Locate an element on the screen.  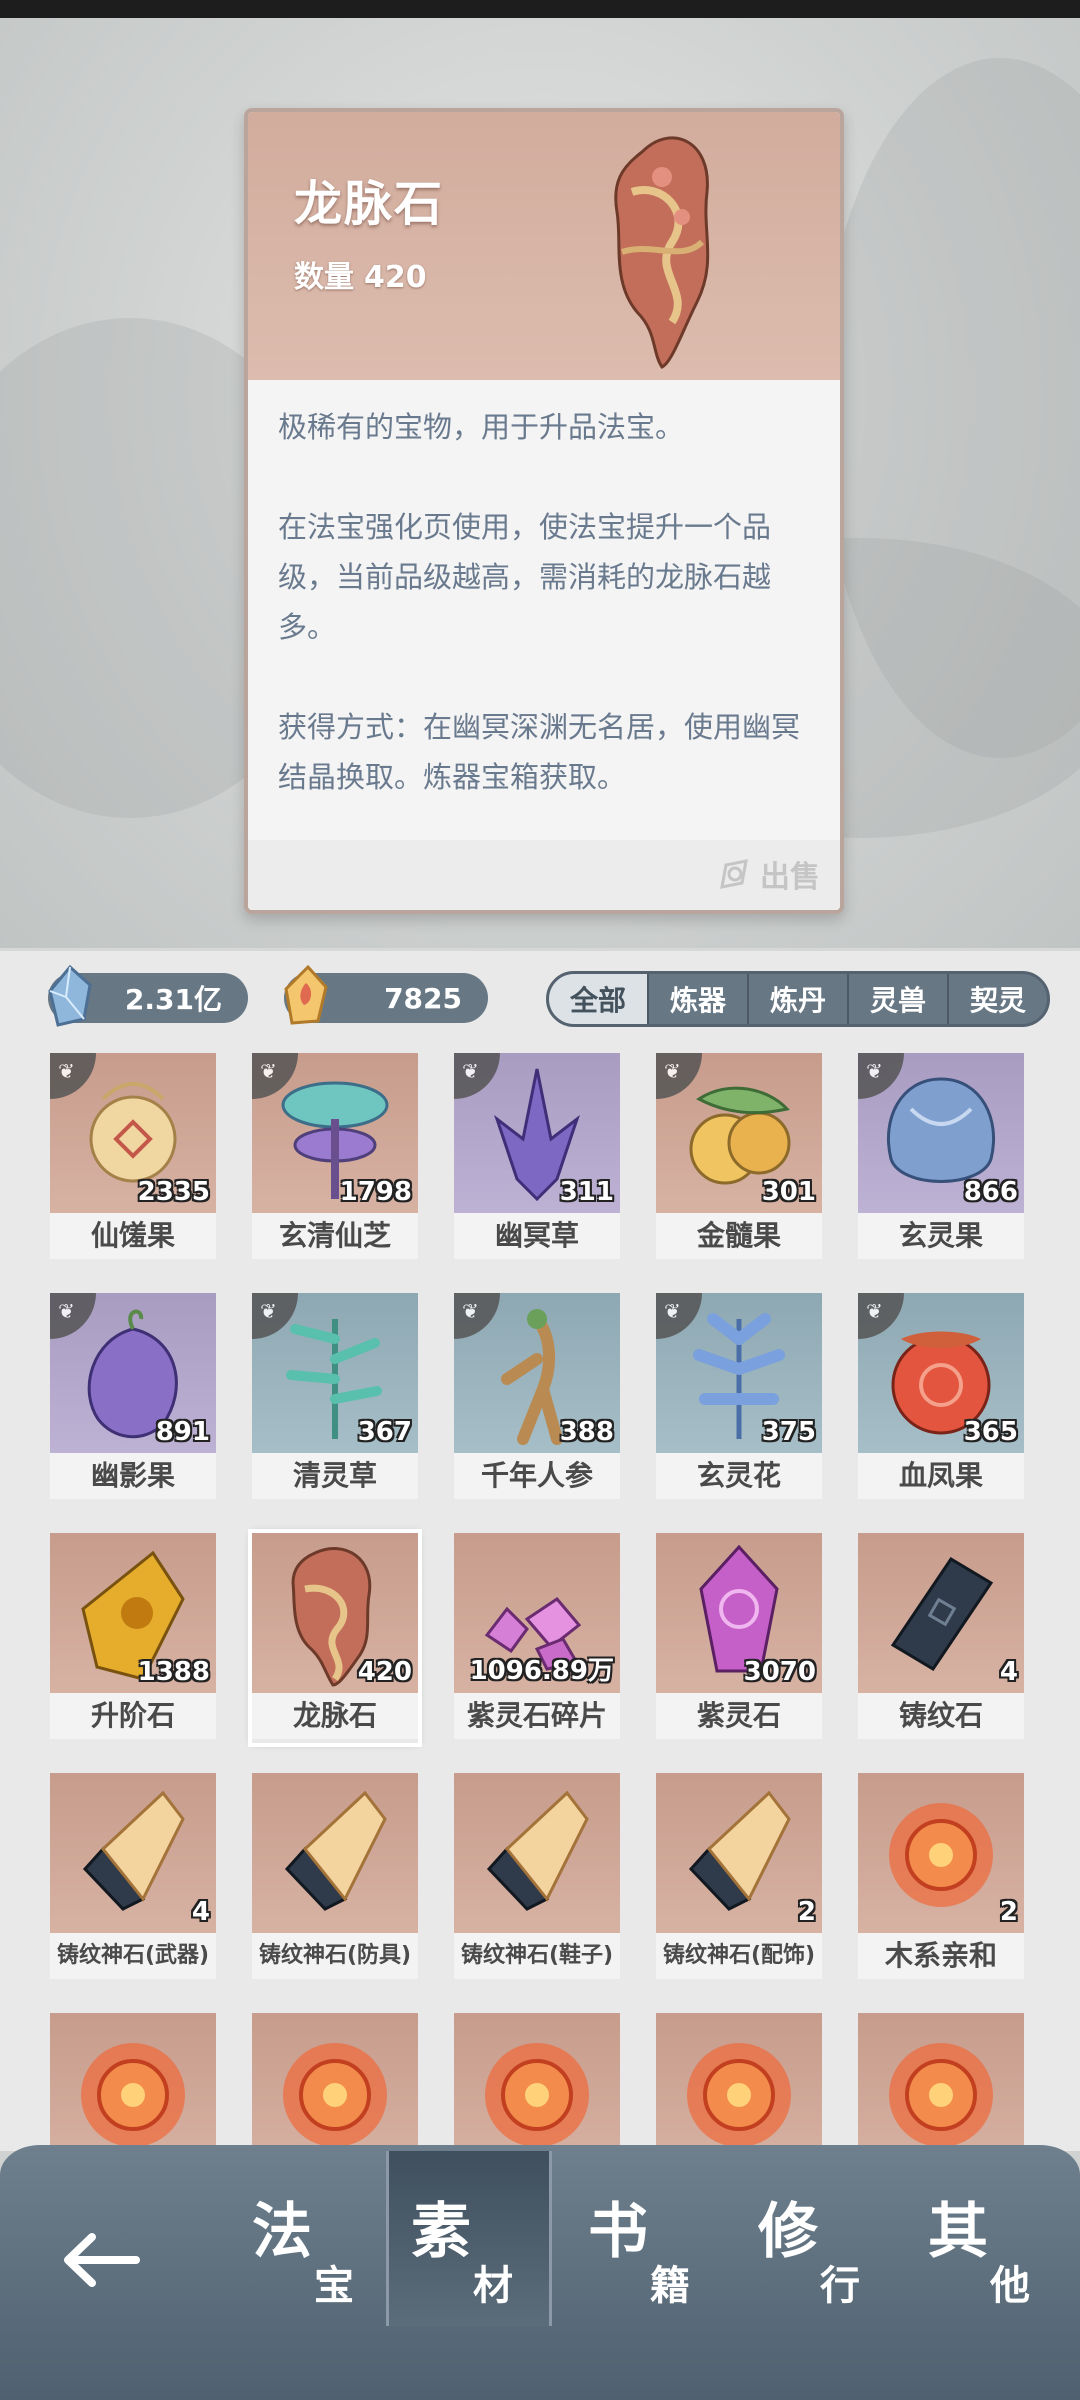
item-slot: 2 木系亲和 is located at coordinates (941, 1878).